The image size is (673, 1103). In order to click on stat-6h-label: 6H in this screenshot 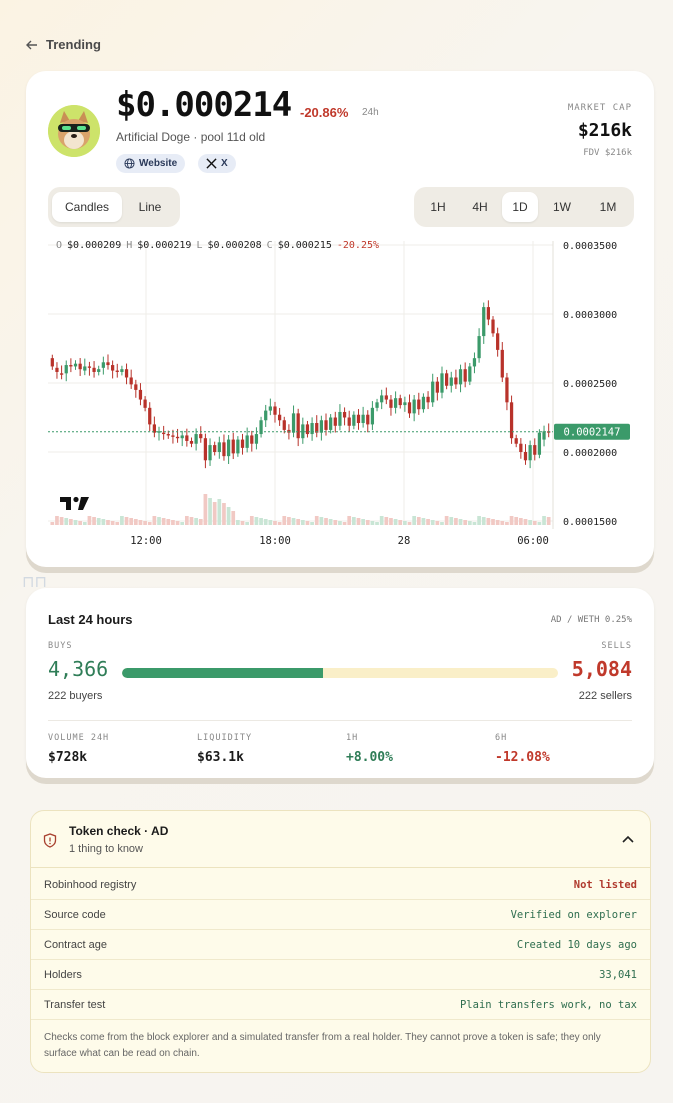, I will do `click(501, 738)`.